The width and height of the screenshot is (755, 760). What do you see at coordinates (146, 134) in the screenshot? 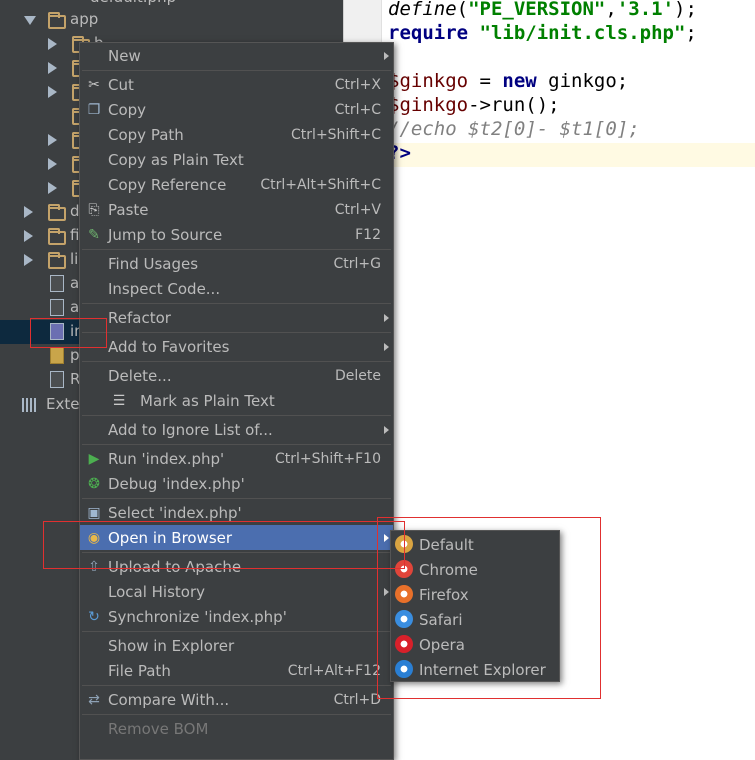
I see `menu-item-label: Copy Path` at bounding box center [146, 134].